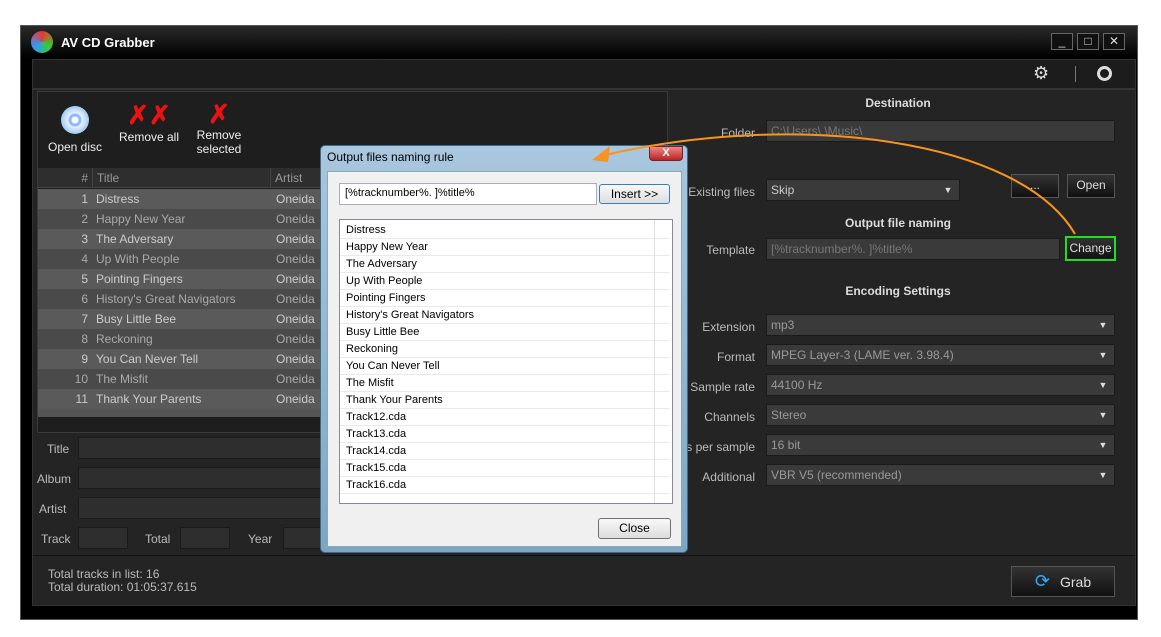 Image resolution: width=1161 pixels, height=637 pixels. What do you see at coordinates (840, 184) in the screenshot?
I see `arrow-curve` at bounding box center [840, 184].